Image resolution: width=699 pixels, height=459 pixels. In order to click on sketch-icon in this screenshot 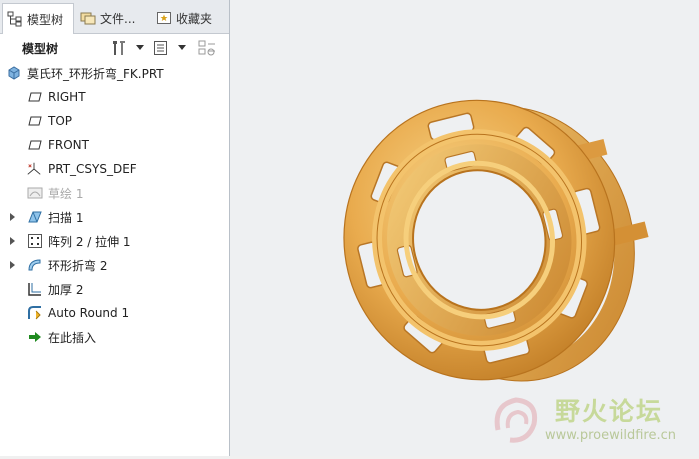, I will do `click(35, 193)`.